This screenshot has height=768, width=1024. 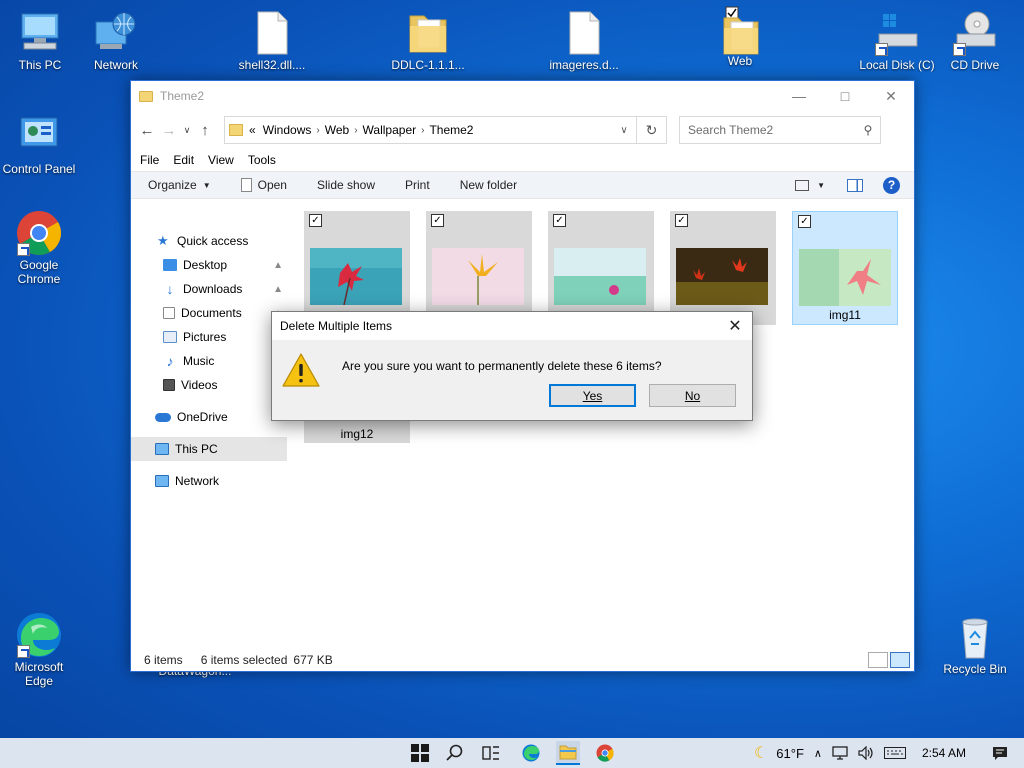 What do you see at coordinates (975, 41) in the screenshot?
I see `desktop-icon-cd-drive: CD Drive` at bounding box center [975, 41].